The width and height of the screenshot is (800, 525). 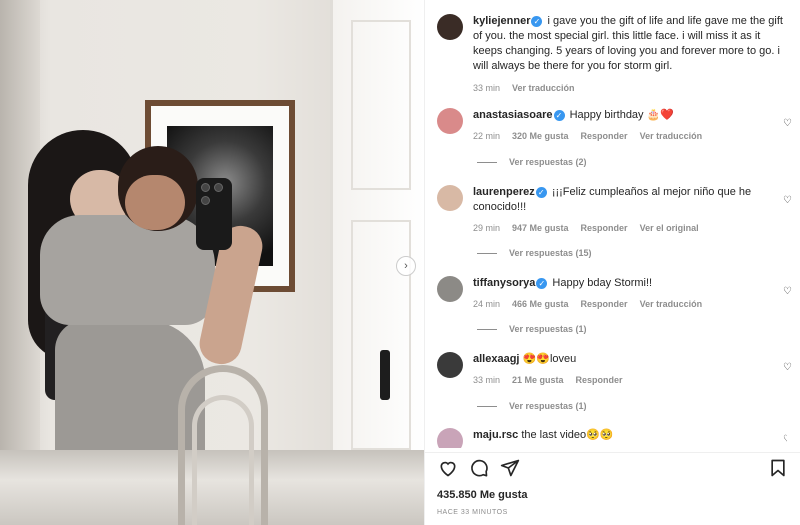 What do you see at coordinates (479, 468) in the screenshot?
I see `speech-bubble-icon` at bounding box center [479, 468].